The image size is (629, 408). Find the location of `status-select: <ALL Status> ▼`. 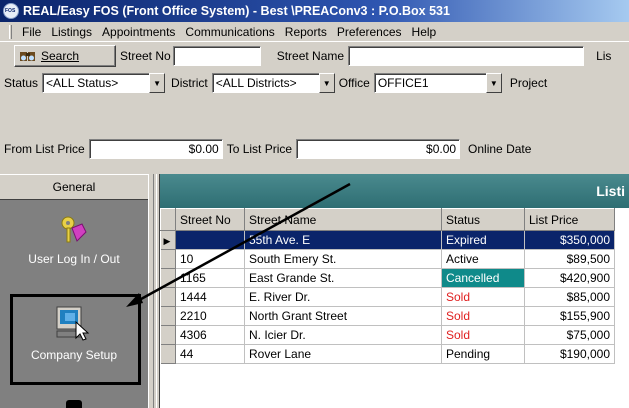

status-select: <ALL Status> ▼ is located at coordinates (104, 83).